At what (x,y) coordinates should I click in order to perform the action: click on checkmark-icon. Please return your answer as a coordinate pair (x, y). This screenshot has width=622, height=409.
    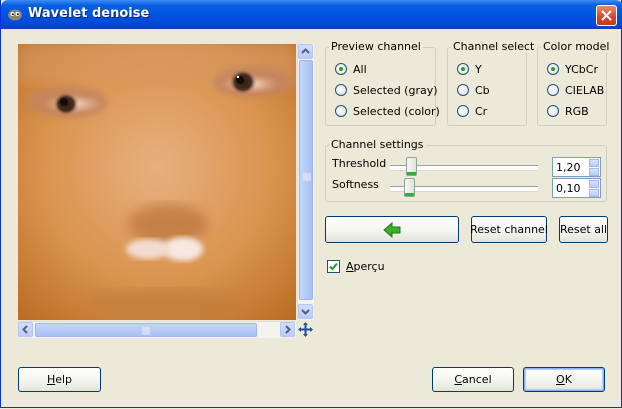
    Looking at the image, I should click on (333, 266).